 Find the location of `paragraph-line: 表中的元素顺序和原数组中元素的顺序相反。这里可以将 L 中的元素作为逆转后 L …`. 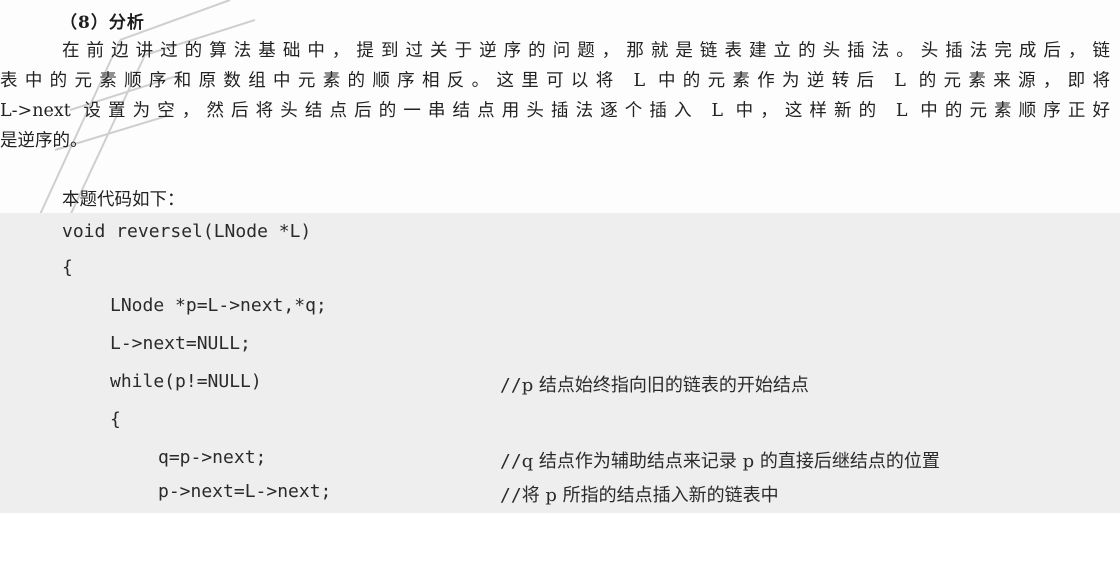

paragraph-line: 表中的元素顺序和原数组中元素的顺序相反。这里可以将 L 中的元素作为逆转后 L … is located at coordinates (555, 81).